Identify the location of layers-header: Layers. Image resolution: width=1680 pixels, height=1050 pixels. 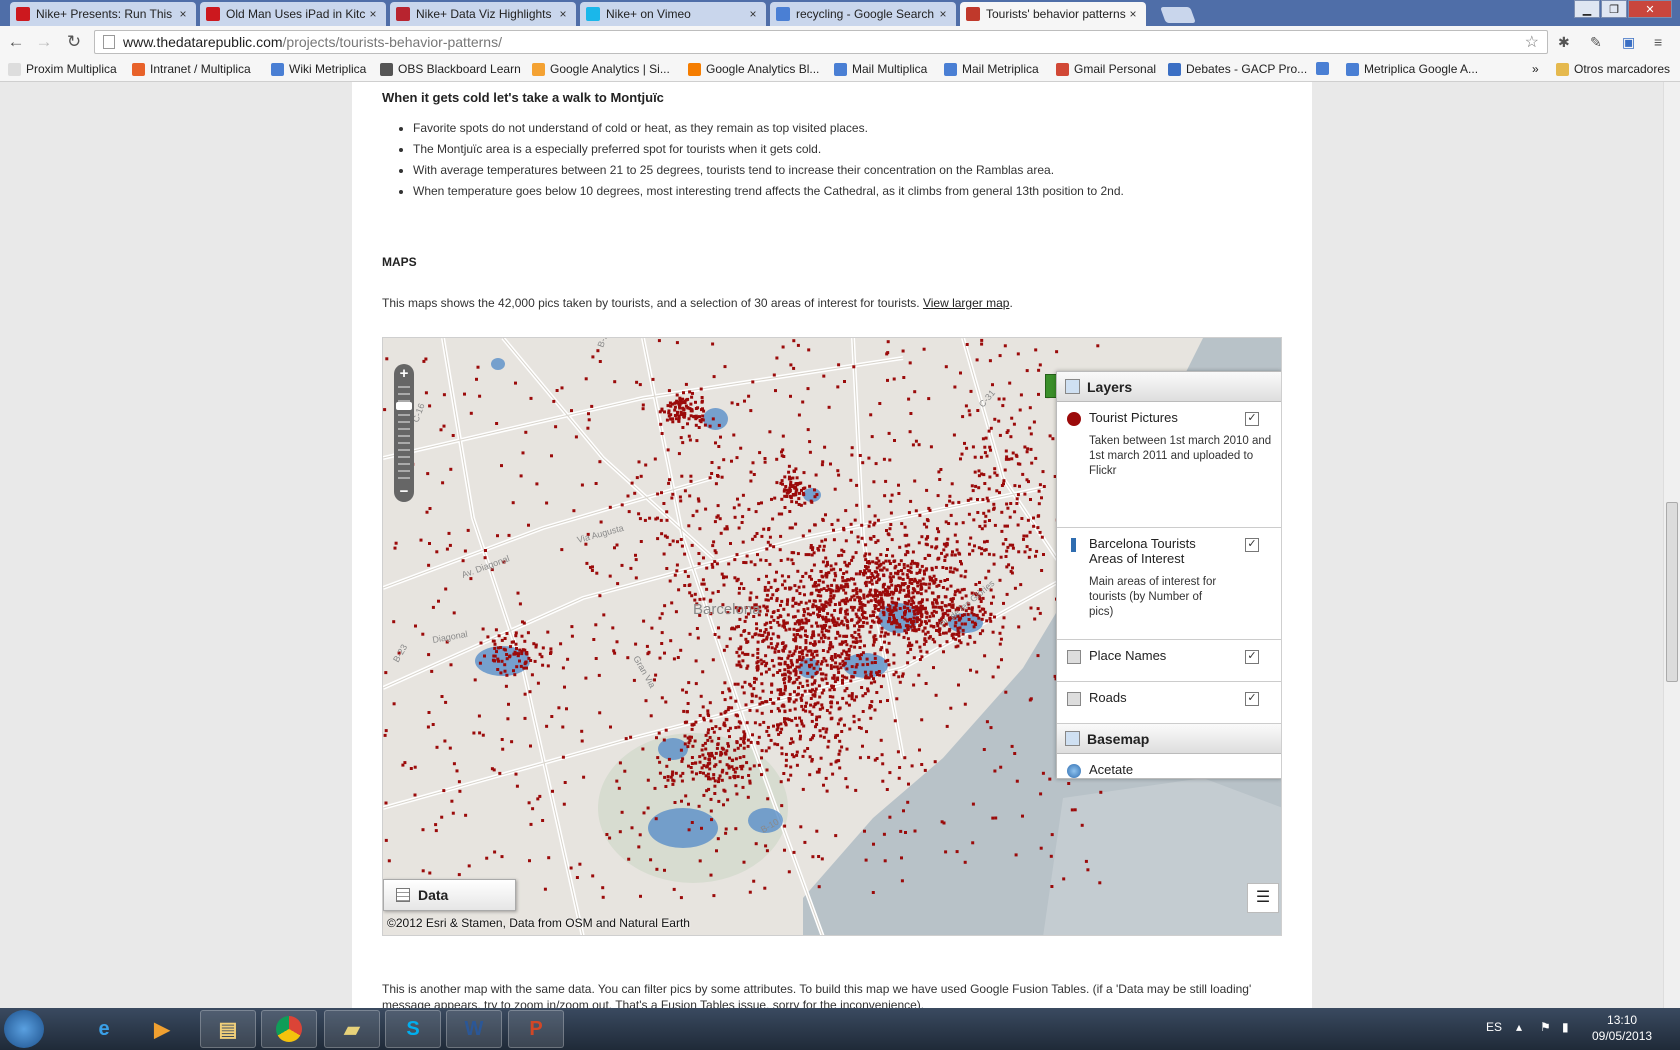
(1169, 387).